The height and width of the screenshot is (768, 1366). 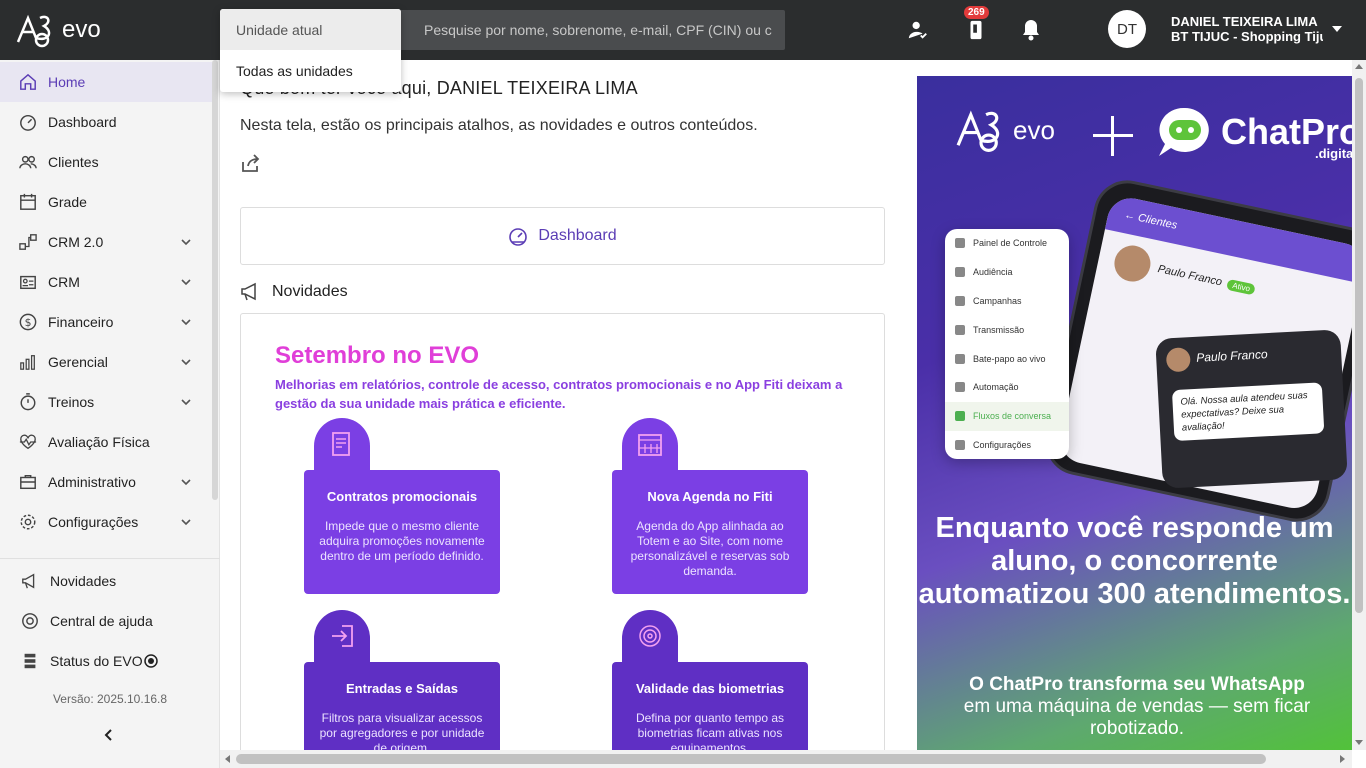 I want to click on sidebar-item-crm: CRM, so click(x=106, y=282).